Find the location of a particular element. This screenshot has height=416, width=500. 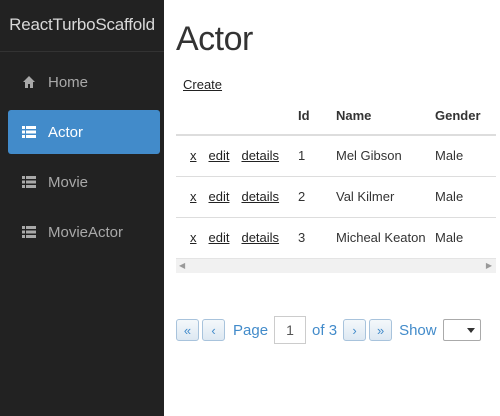

sidebar-item-movieactor: MovieActor is located at coordinates (84, 232).